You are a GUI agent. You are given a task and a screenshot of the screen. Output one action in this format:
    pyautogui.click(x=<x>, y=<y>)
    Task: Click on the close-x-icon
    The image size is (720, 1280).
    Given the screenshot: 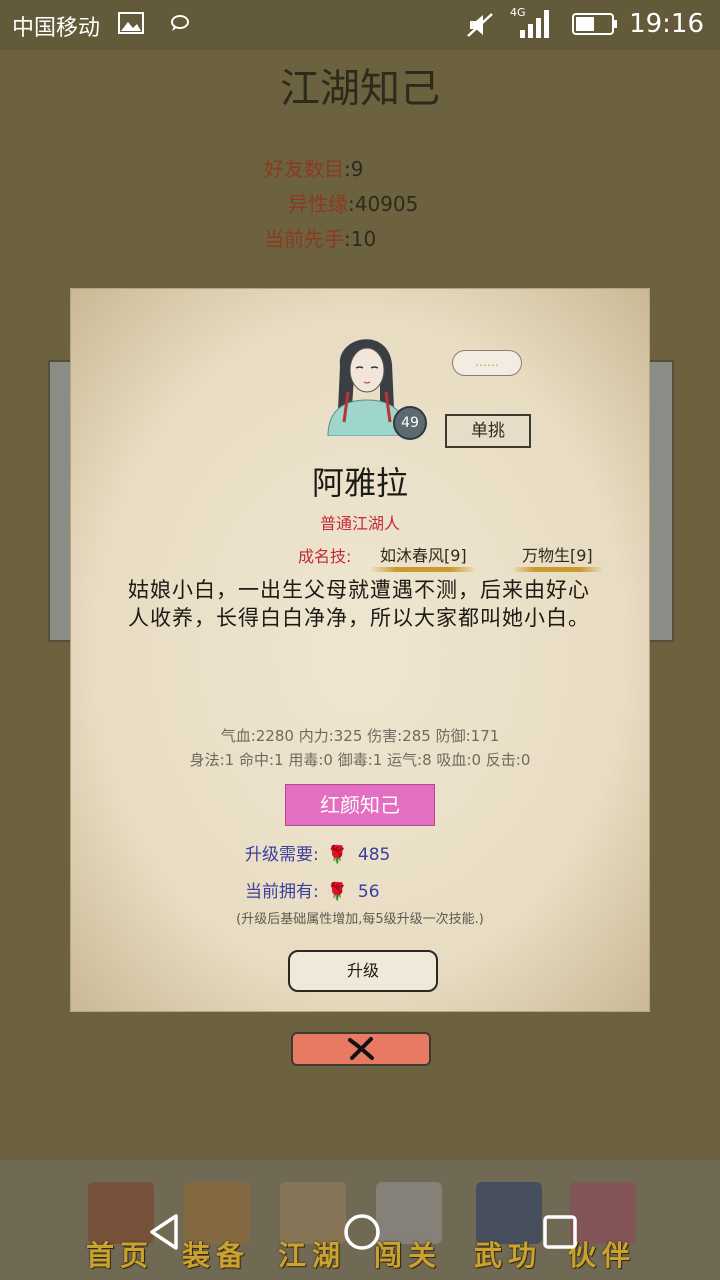 What is the action you would take?
    pyautogui.click(x=361, y=1048)
    